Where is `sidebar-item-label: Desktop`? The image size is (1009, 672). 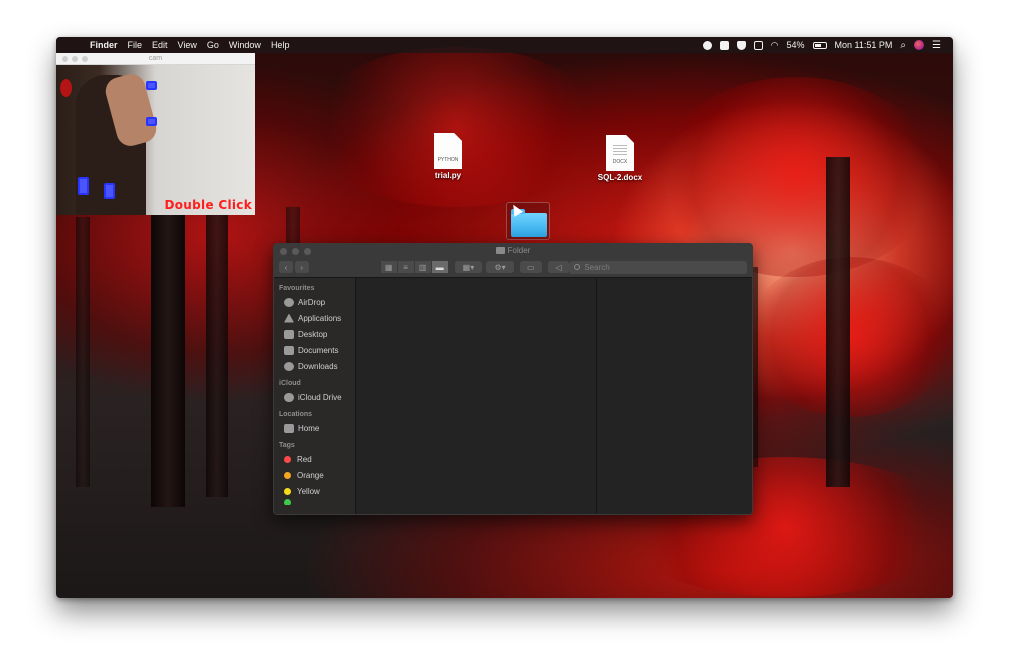 sidebar-item-label: Desktop is located at coordinates (313, 334).